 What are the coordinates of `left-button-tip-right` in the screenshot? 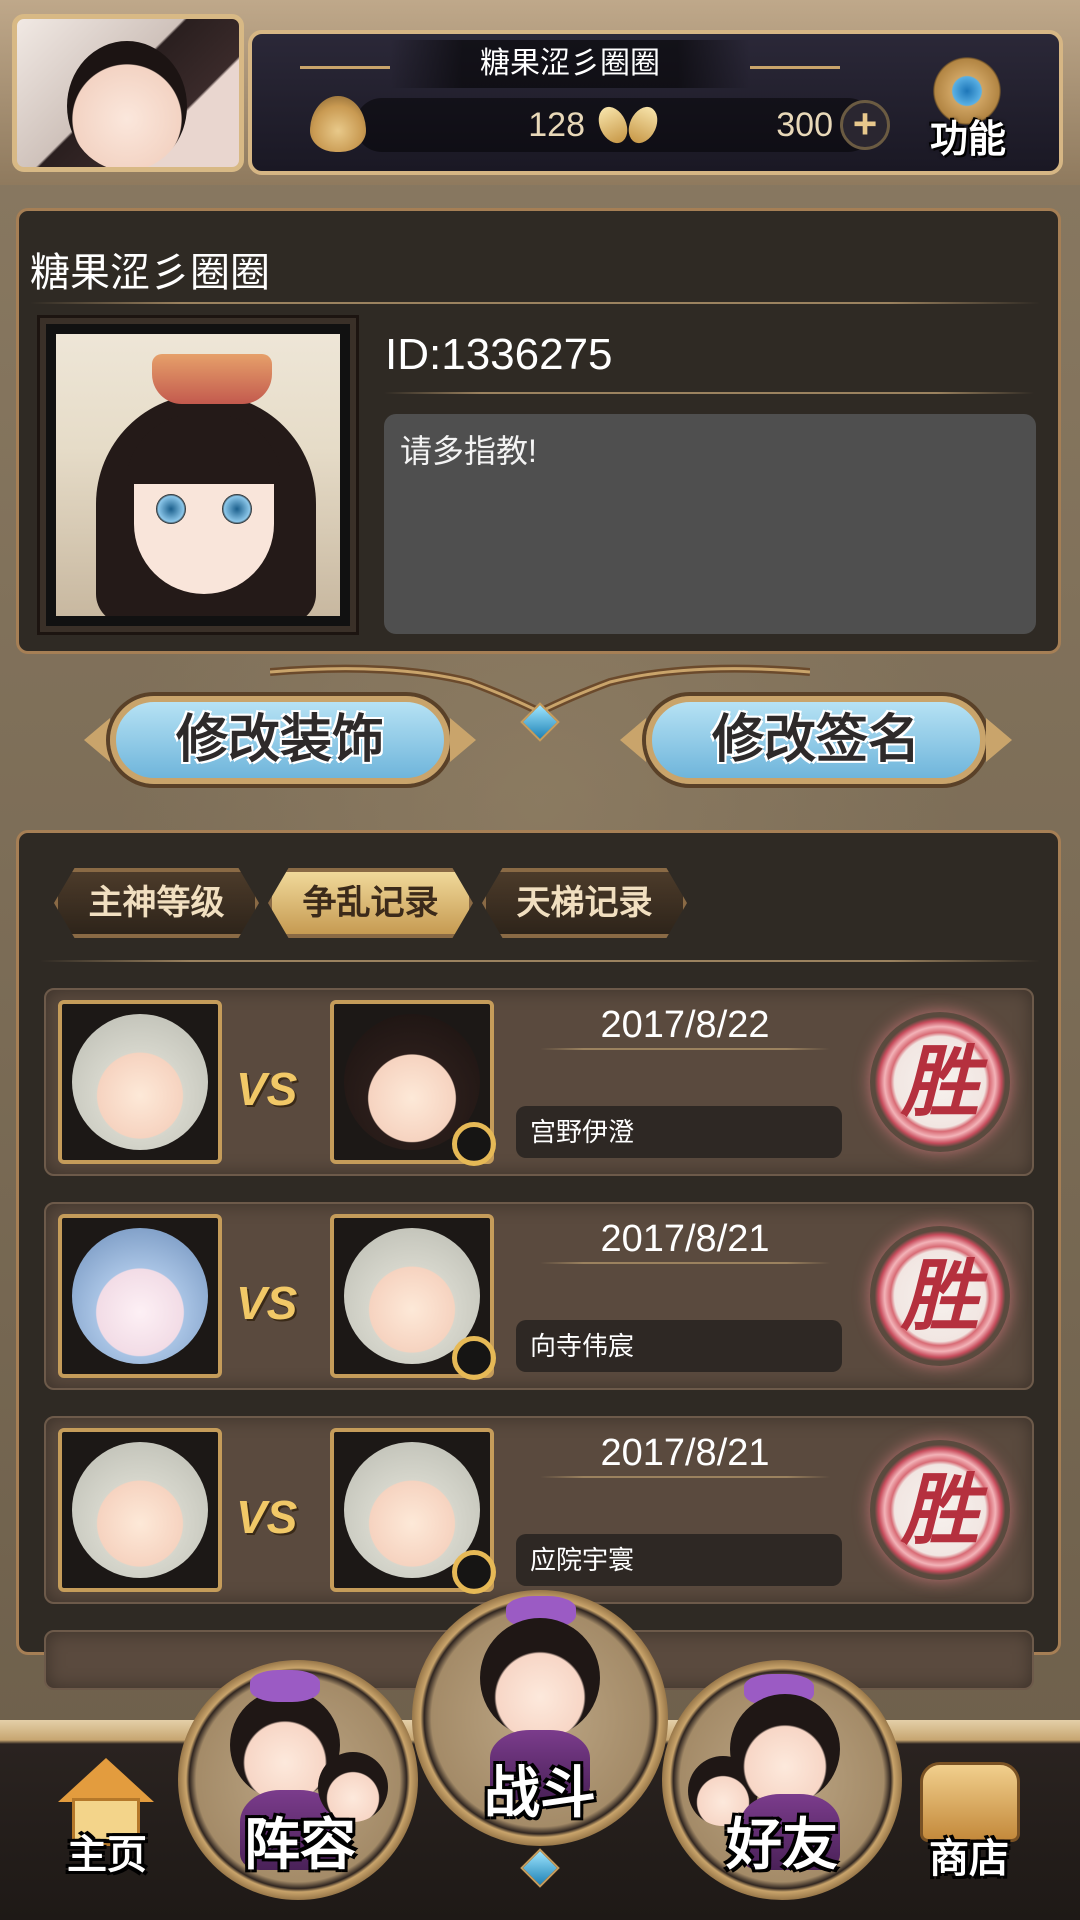 It's located at (463, 740).